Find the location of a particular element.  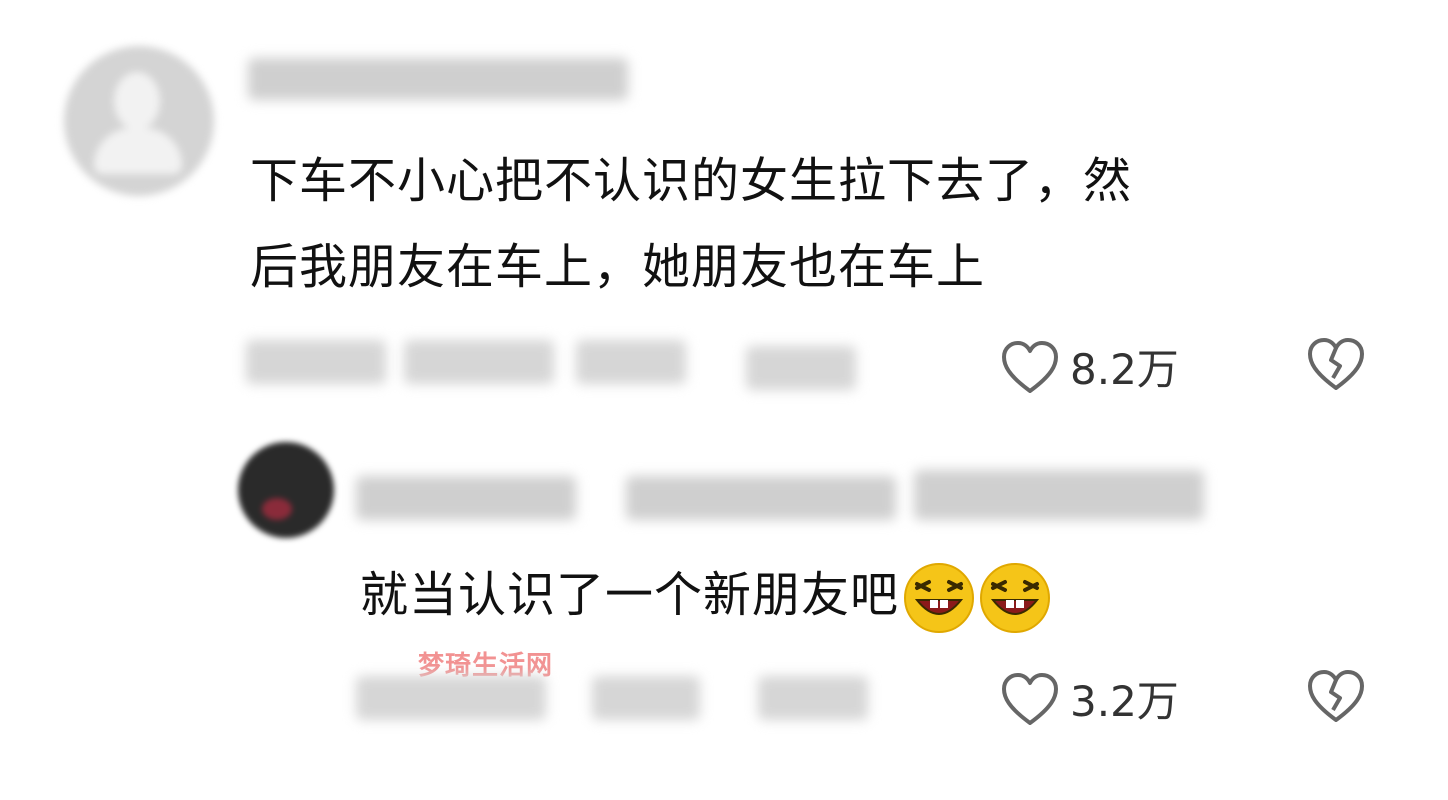

comment-text-line-1: 下车不小心把不认识的女生拉下去了，然 is located at coordinates (691, 181).